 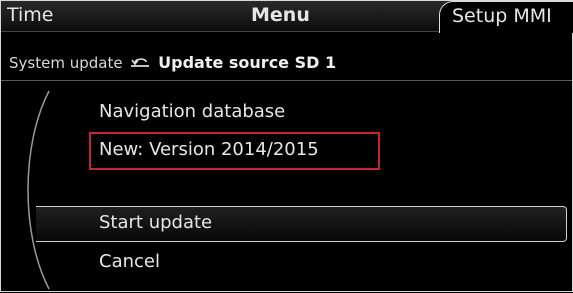 What do you see at coordinates (30, 15) in the screenshot?
I see `tab-time: Time` at bounding box center [30, 15].